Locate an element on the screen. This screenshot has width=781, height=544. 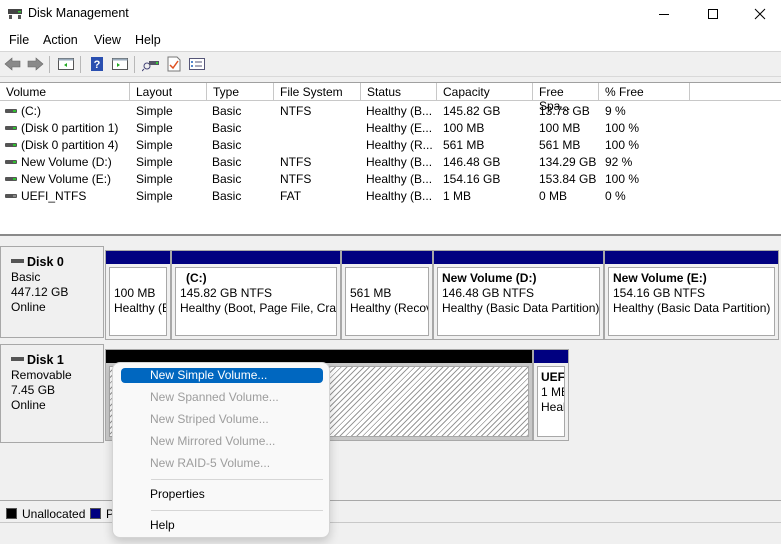
partition-uefi-ntfs: UEFI_NTFS1 MBHealthy is located at coordinates (551, 395).